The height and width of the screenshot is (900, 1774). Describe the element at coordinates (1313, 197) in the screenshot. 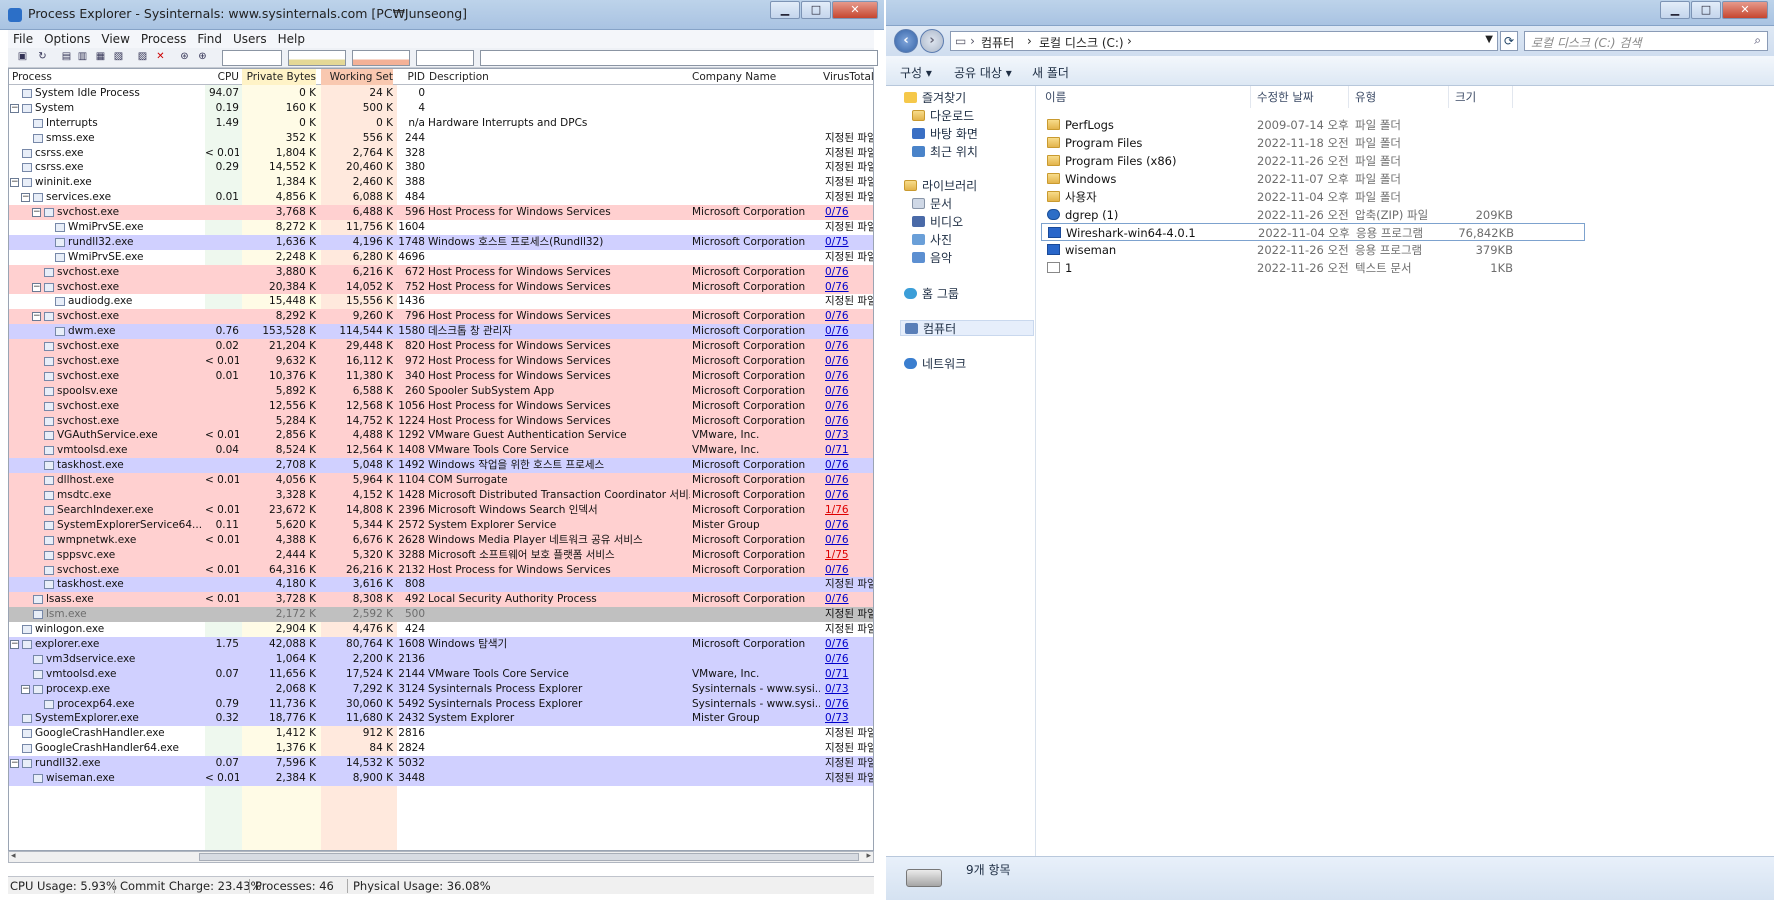

I see `file-row: 사용자 2022-11-04 오후 6... 파일 폴더` at that location.